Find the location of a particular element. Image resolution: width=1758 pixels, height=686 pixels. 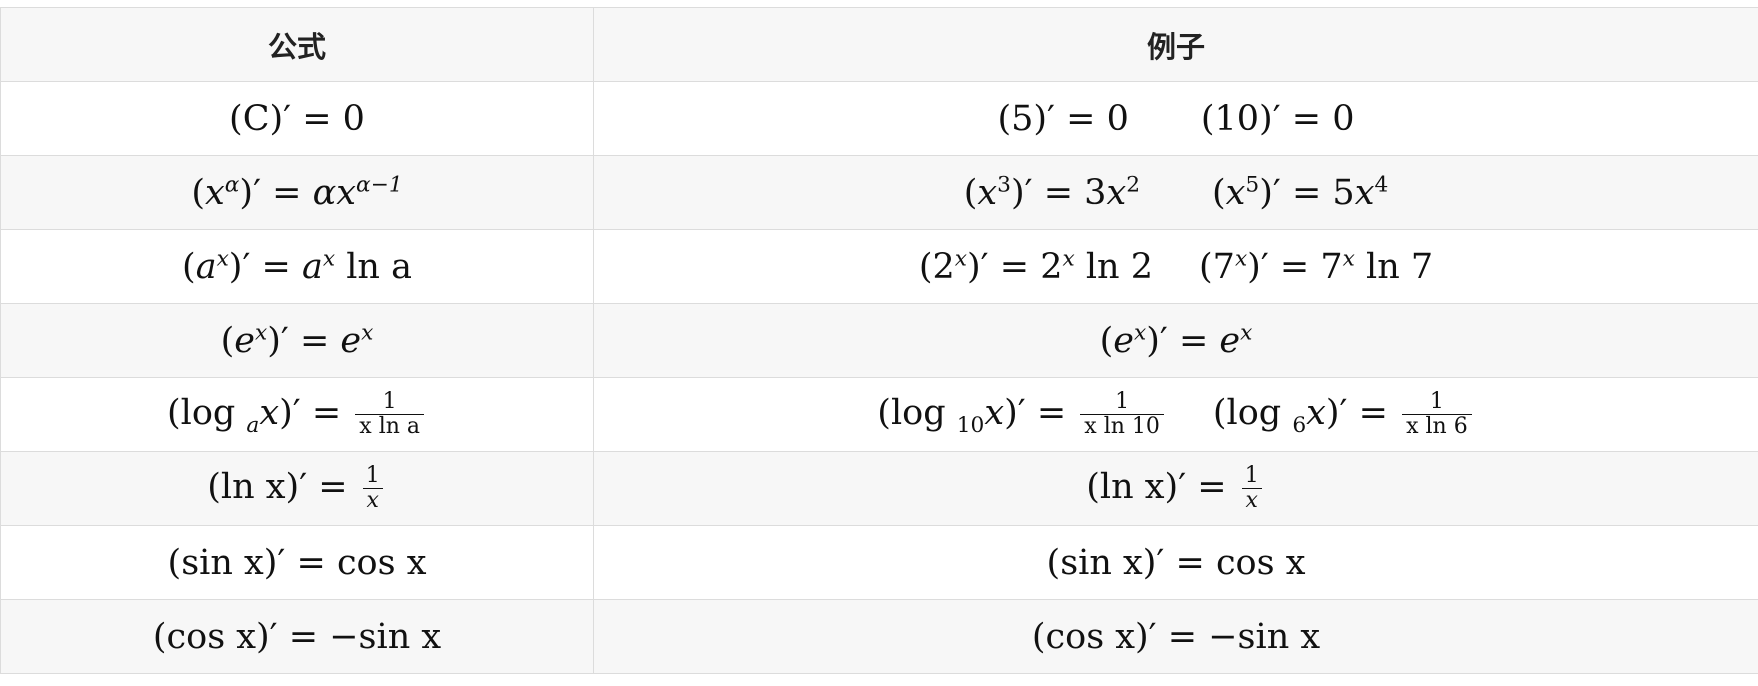

formula-cell: (ex)′ = ex is located at coordinates (297, 340).